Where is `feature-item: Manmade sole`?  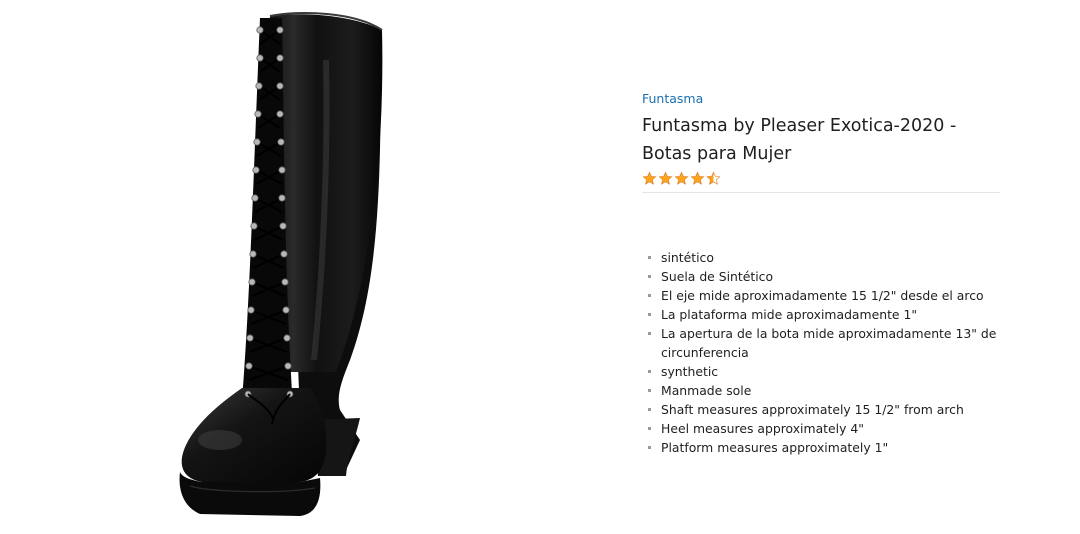
feature-item: Manmade sole is located at coordinates (821, 390).